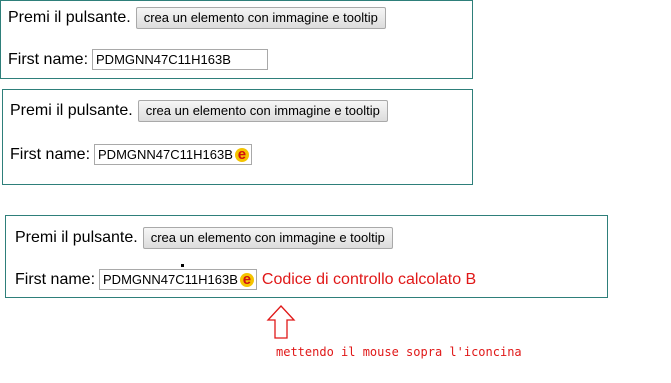 The height and width of the screenshot is (383, 671). I want to click on mouse-cursor-mark, so click(182, 265).